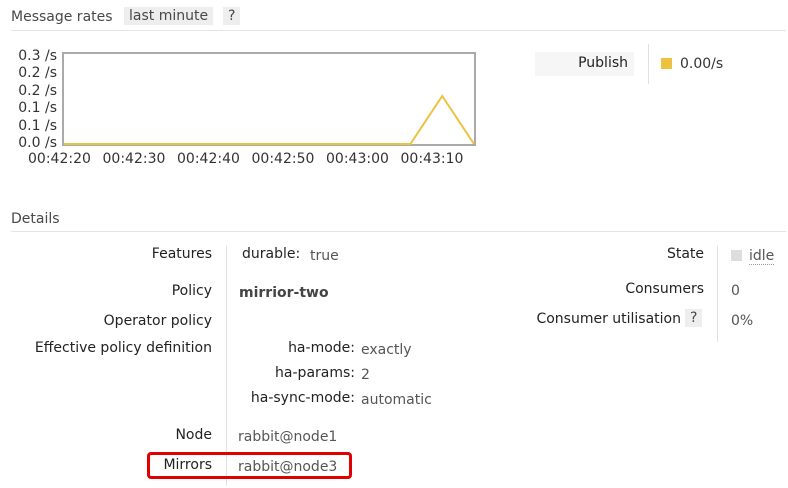 The width and height of the screenshot is (788, 488). What do you see at coordinates (762, 256) in the screenshot?
I see `state-value: idle` at bounding box center [762, 256].